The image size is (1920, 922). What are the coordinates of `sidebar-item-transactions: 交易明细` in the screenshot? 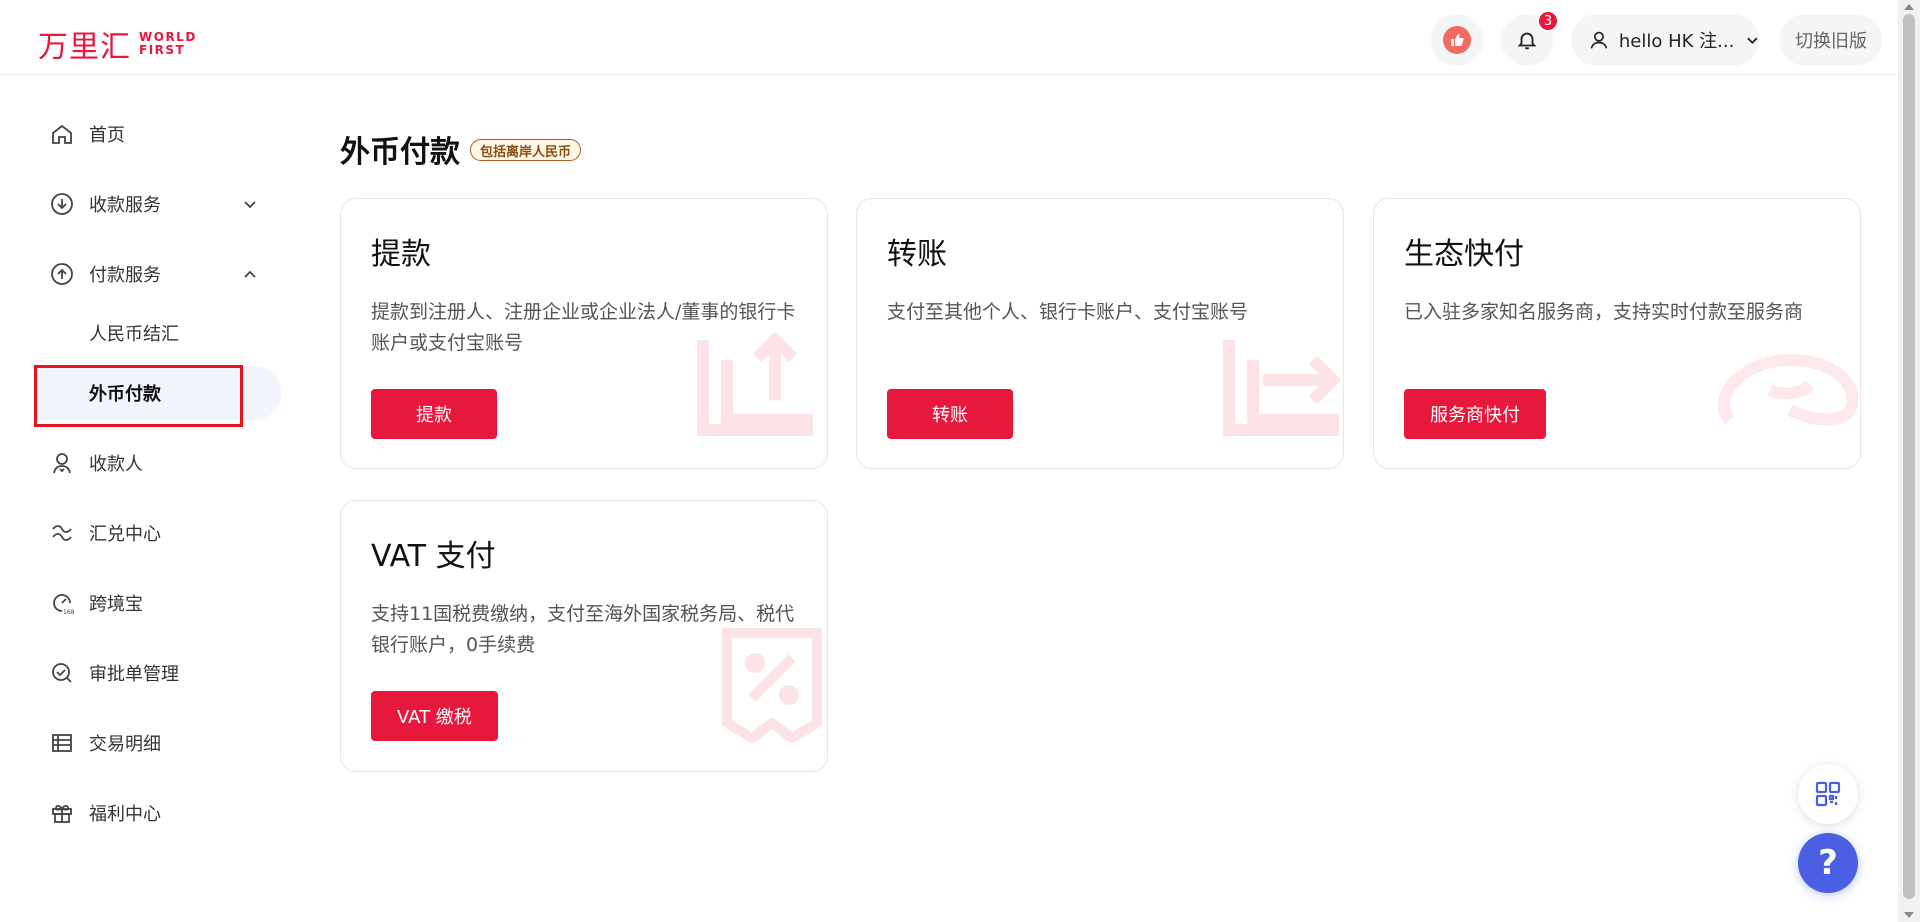 It's located at (145, 743).